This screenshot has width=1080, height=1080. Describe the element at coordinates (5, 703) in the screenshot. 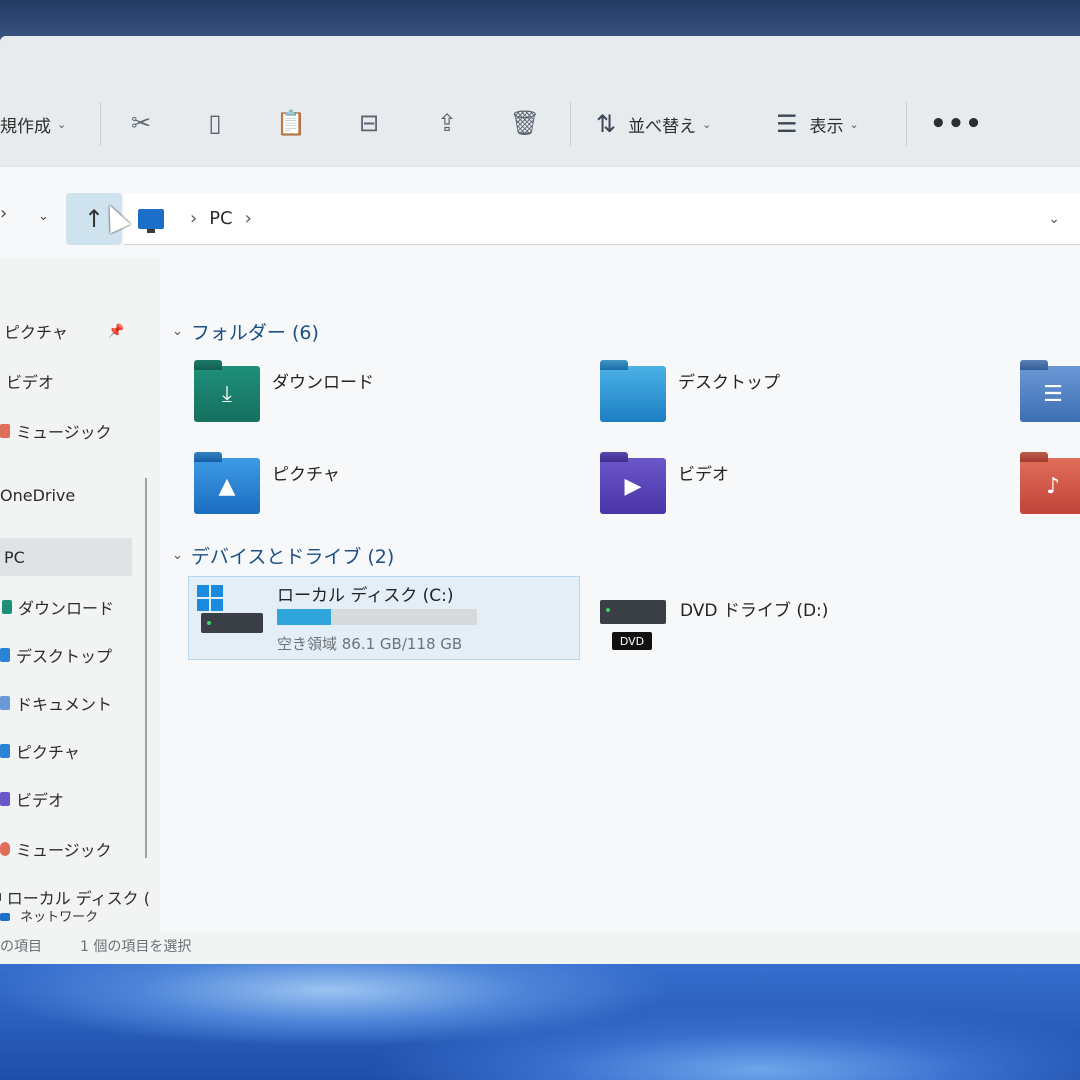

I see `documents-folder-icon` at that location.